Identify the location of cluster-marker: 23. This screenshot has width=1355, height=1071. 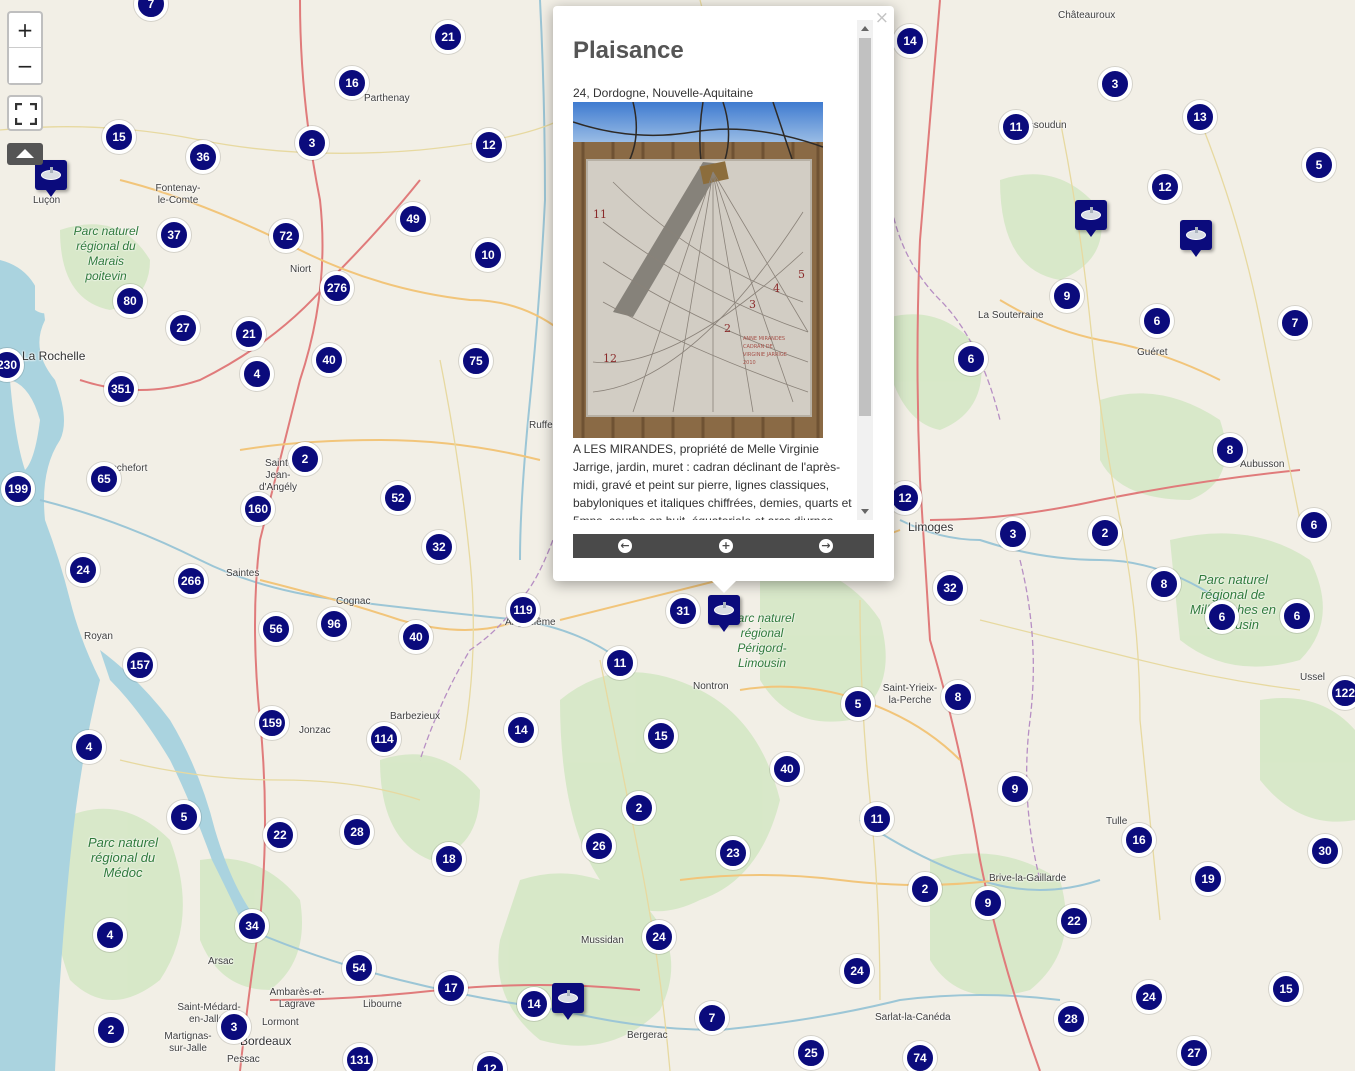
(733, 853).